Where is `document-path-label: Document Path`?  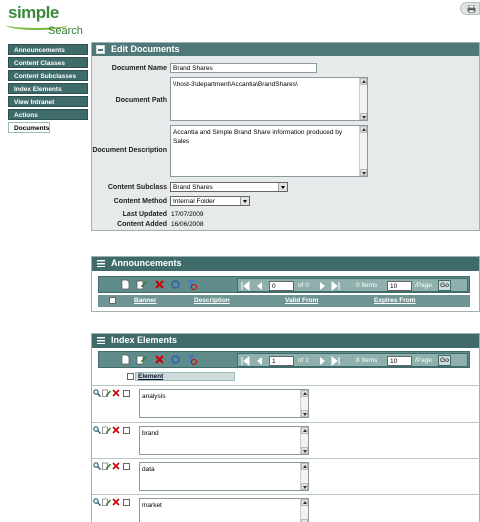
document-path-label: Document Path is located at coordinates (141, 100).